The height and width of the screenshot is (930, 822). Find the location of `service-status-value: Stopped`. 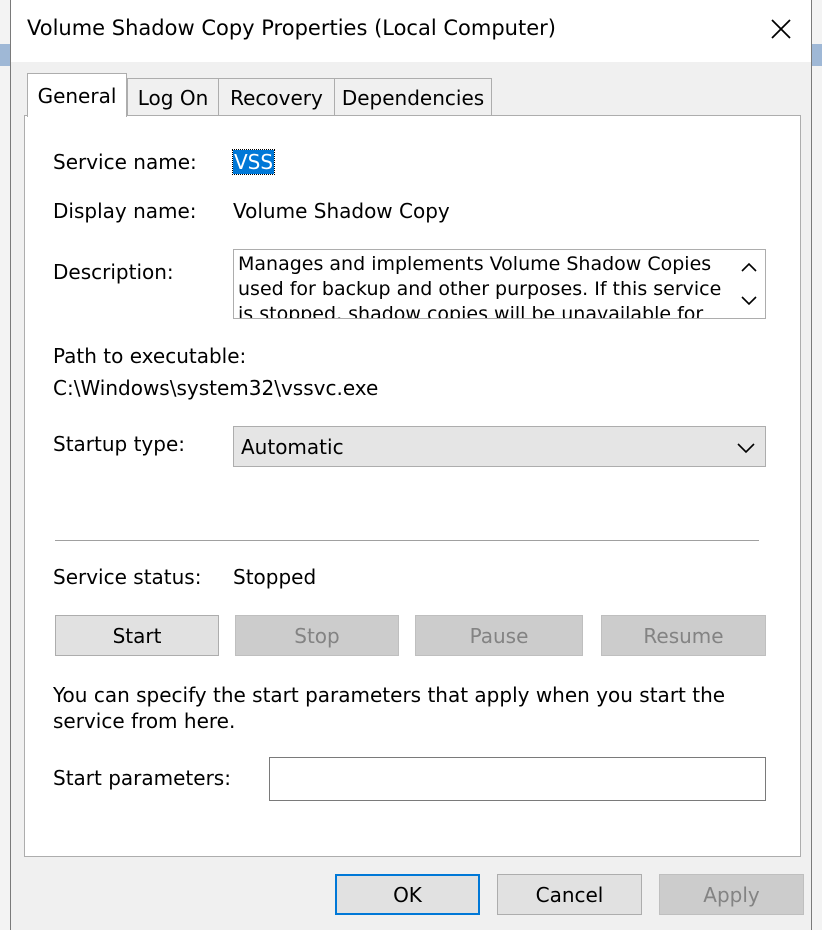

service-status-value: Stopped is located at coordinates (275, 577).